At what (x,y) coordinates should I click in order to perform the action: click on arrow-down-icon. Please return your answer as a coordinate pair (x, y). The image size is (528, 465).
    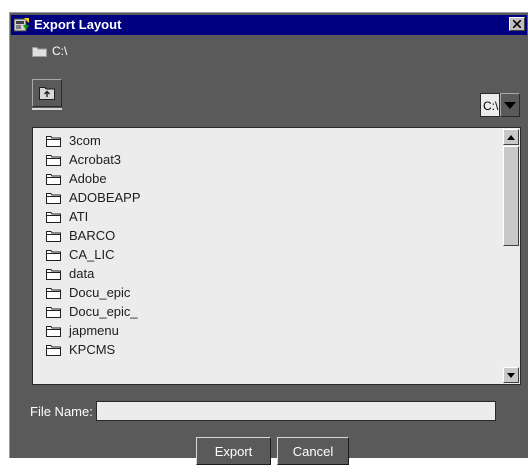
    Looking at the image, I should click on (511, 375).